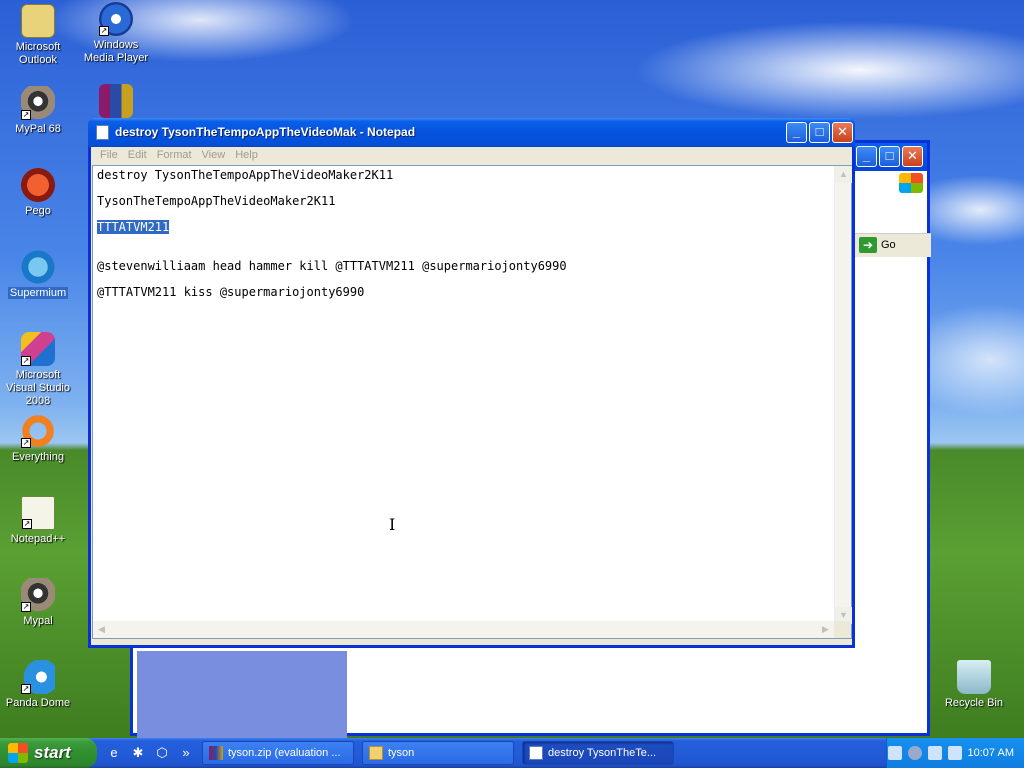  Describe the element at coordinates (38, 457) in the screenshot. I see `desktop-icon-label: Everything` at that location.